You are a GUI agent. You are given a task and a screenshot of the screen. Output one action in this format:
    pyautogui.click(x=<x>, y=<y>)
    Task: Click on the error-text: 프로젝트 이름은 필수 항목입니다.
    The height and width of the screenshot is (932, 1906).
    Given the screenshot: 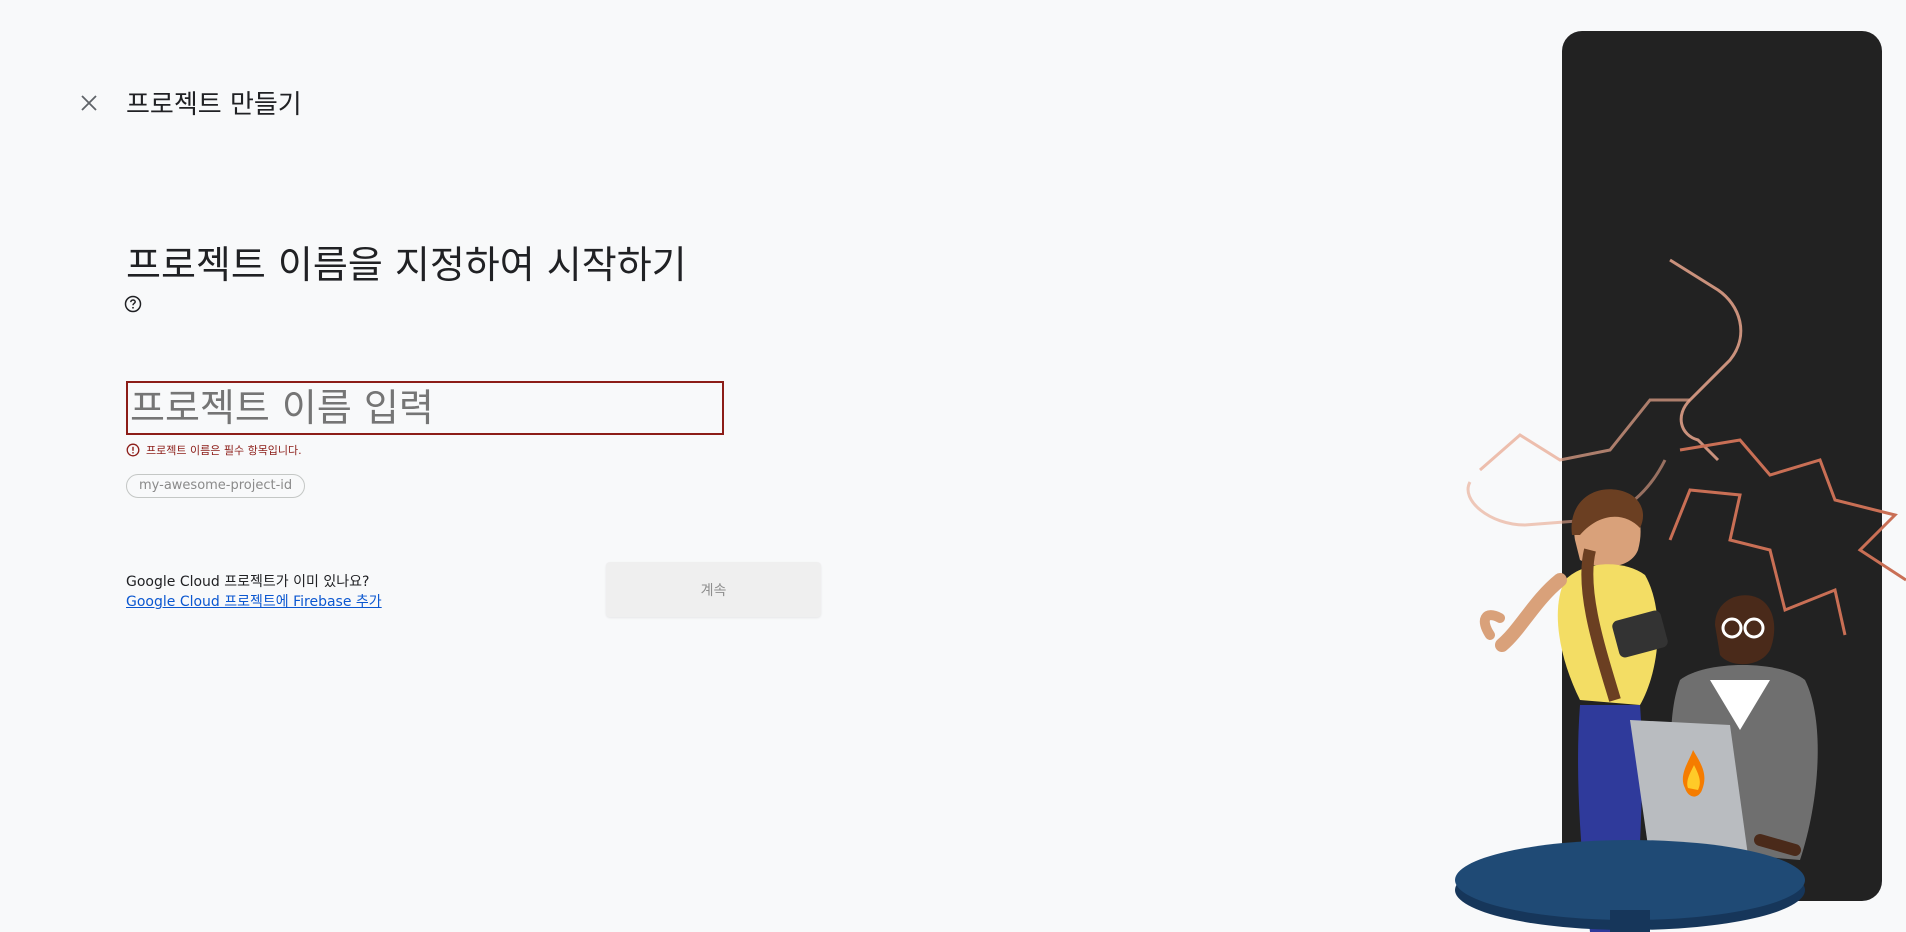 What is the action you would take?
    pyautogui.click(x=224, y=450)
    